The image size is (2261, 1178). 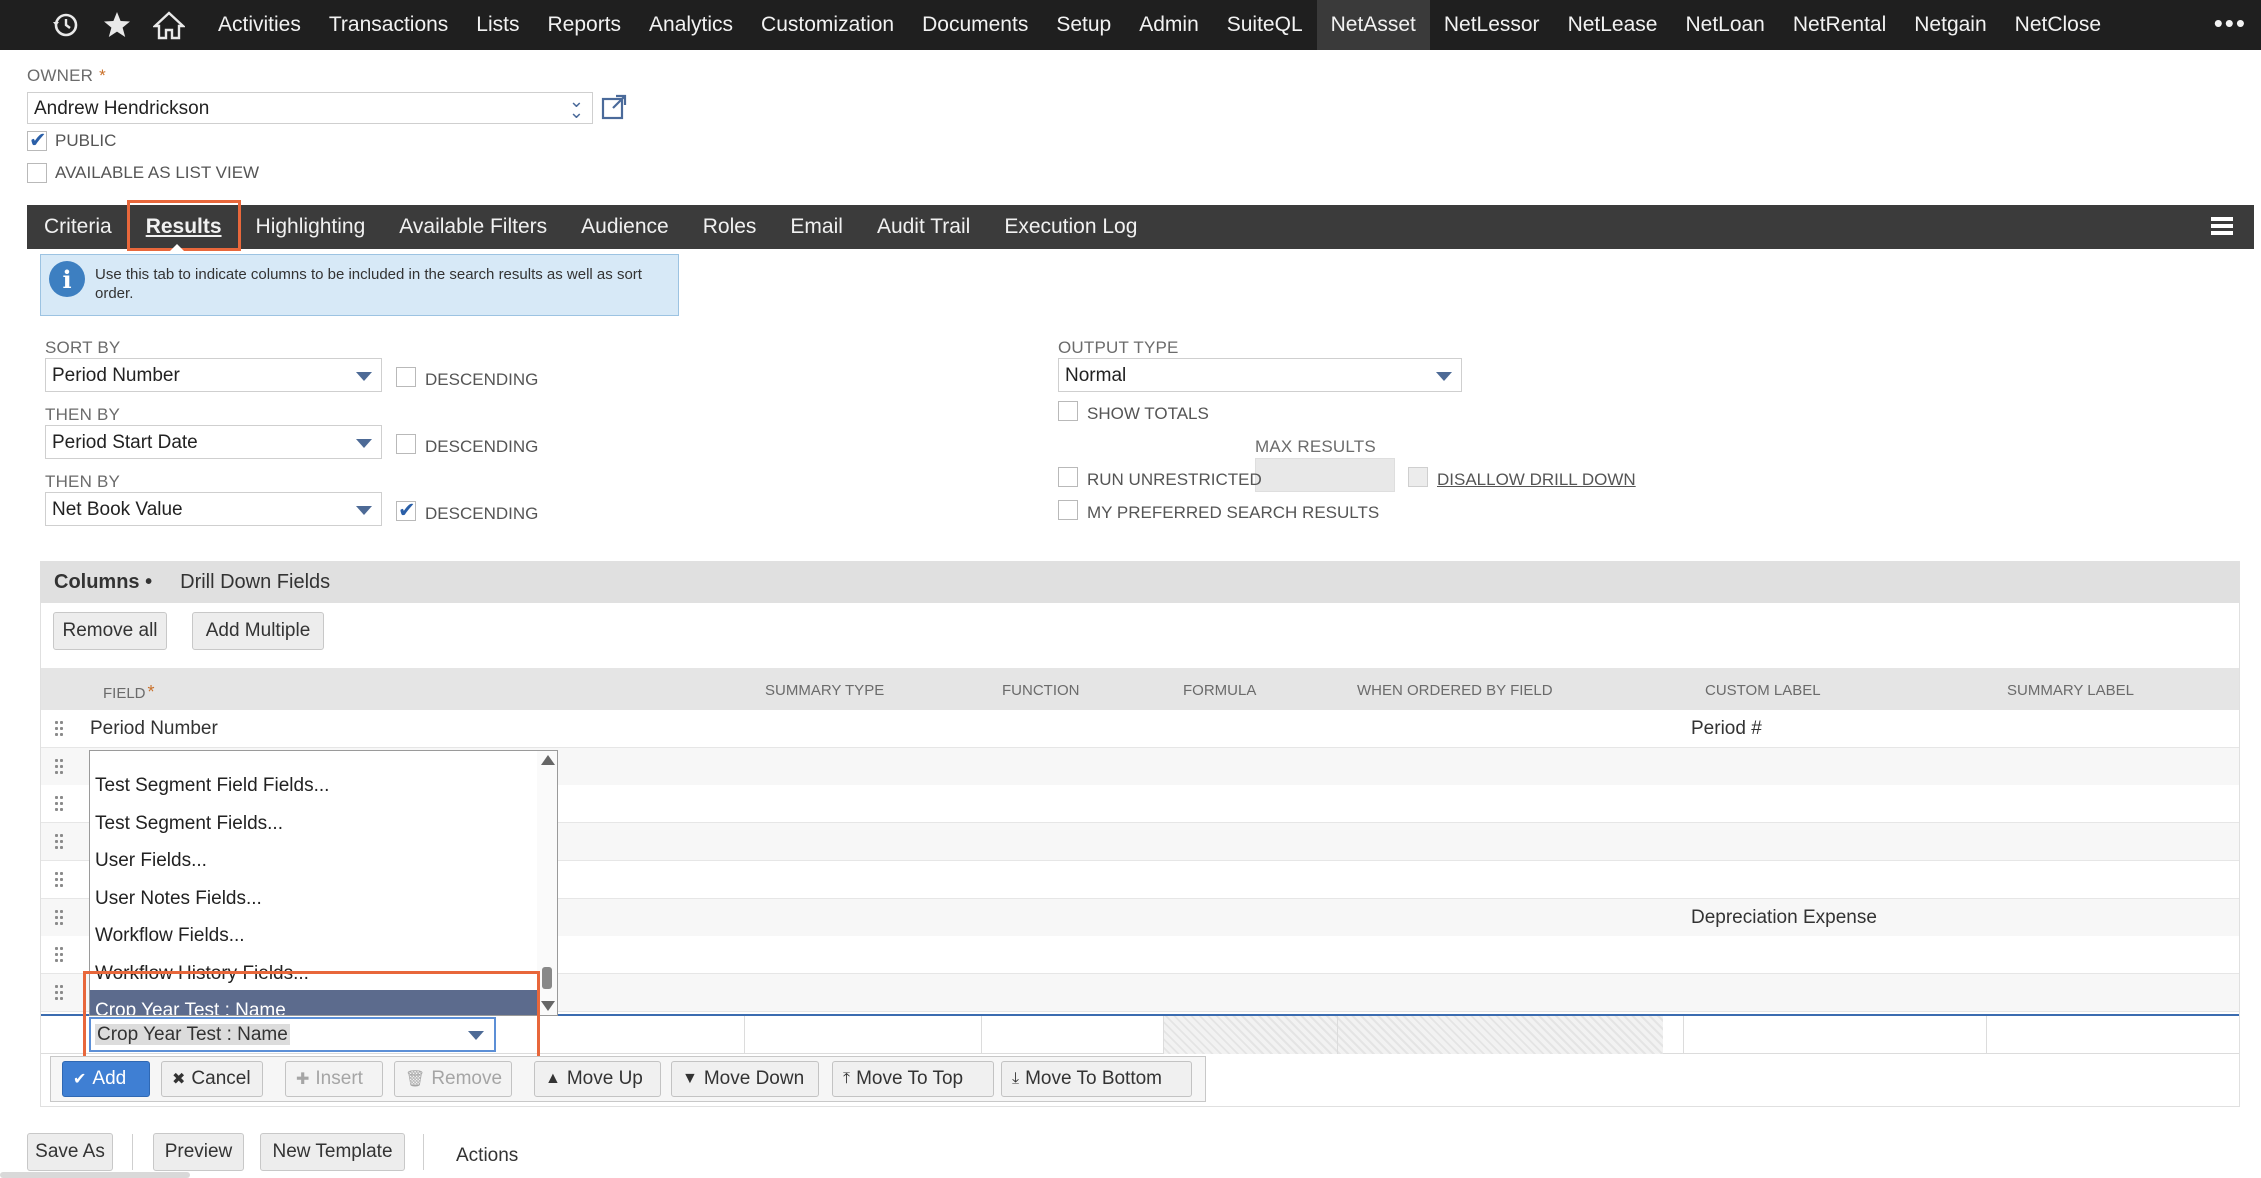 What do you see at coordinates (106, 1079) in the screenshot?
I see `add-button: ✔ Add` at bounding box center [106, 1079].